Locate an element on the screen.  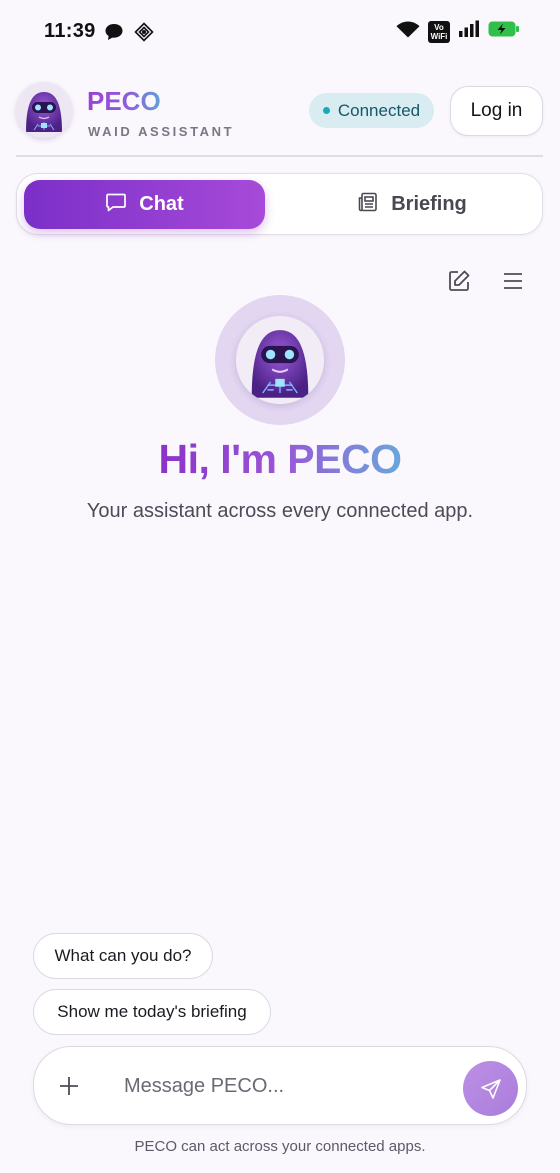
brand-subtitle: WAID ASSISTANT is located at coordinates (161, 131).